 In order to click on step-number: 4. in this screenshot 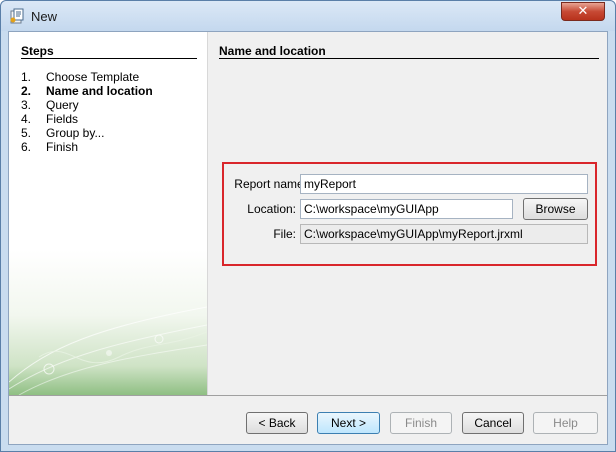, I will do `click(26, 119)`.